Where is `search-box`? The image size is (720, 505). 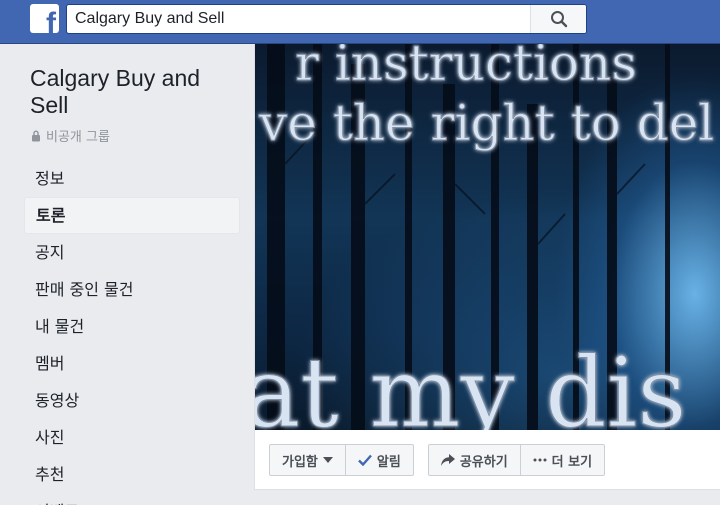
search-box is located at coordinates (326, 19).